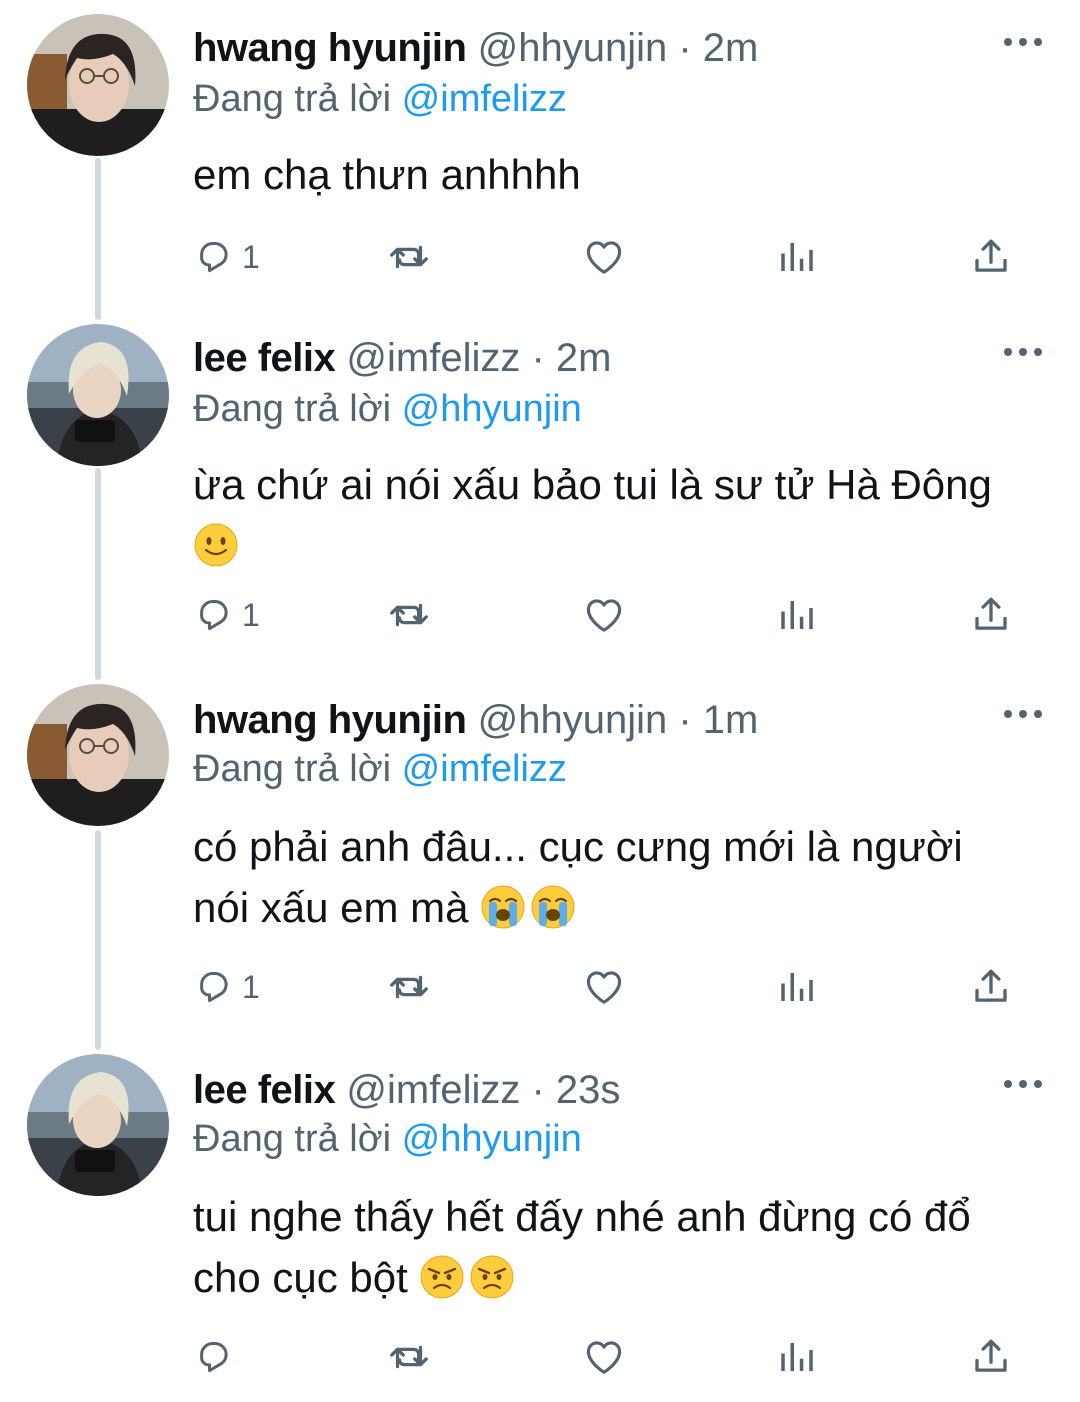 The width and height of the screenshot is (1080, 1402). Describe the element at coordinates (300, 1277) in the screenshot. I see `tweet-text-segment: cho cục bột` at that location.